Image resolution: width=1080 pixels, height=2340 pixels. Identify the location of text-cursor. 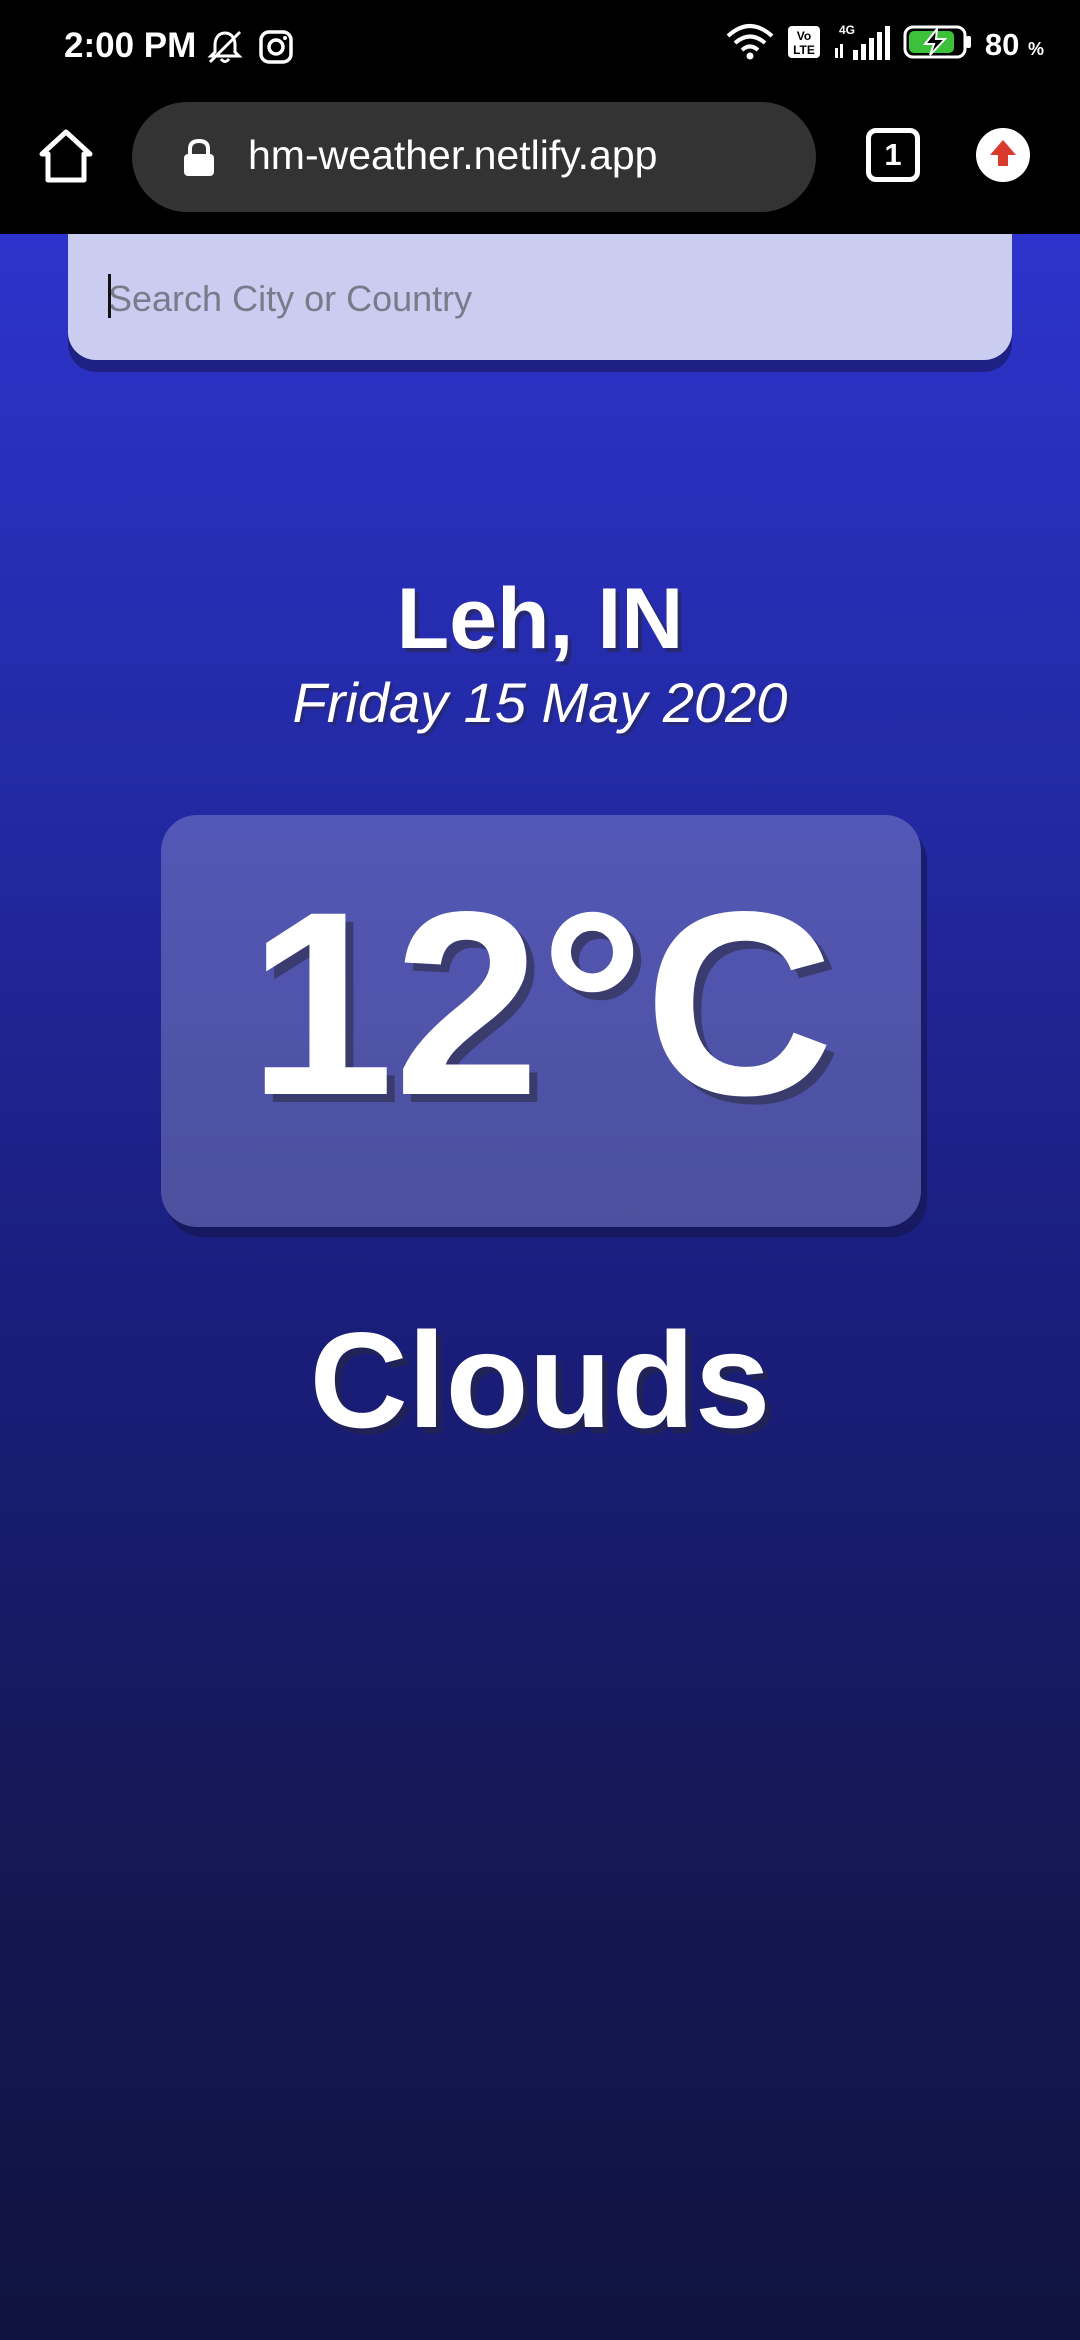
(109, 296).